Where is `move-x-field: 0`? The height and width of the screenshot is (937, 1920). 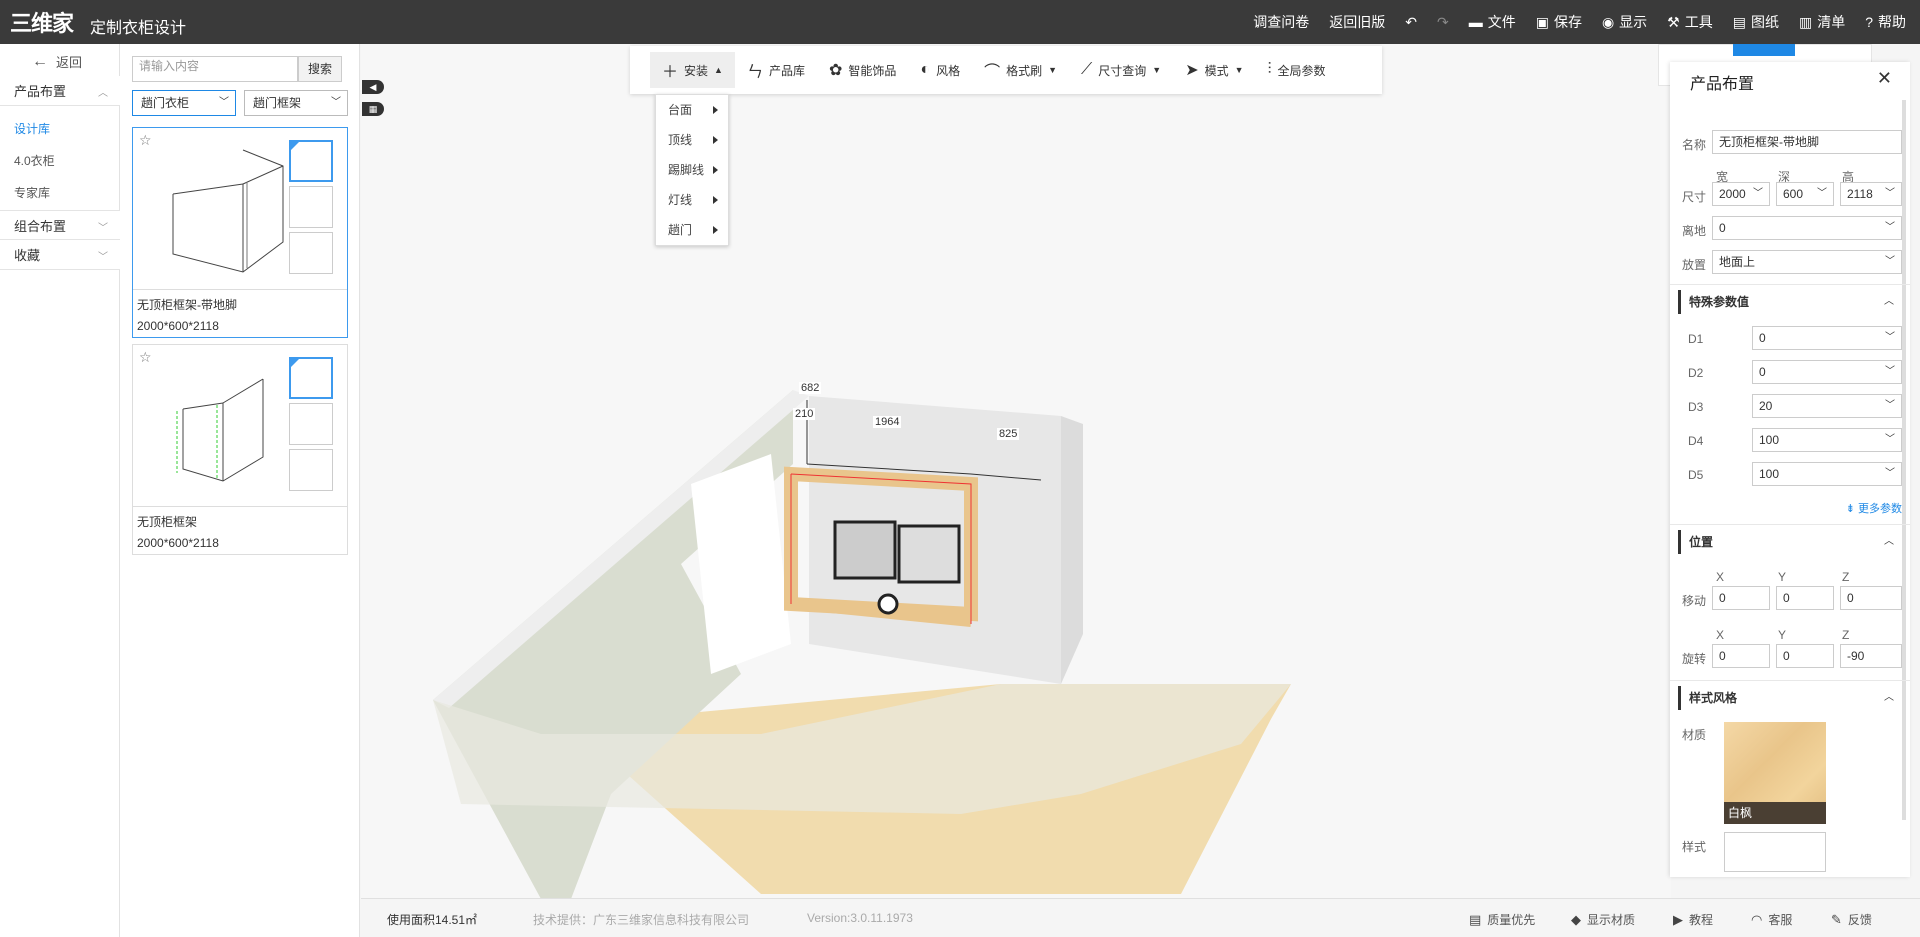
move-x-field: 0 is located at coordinates (1741, 598).